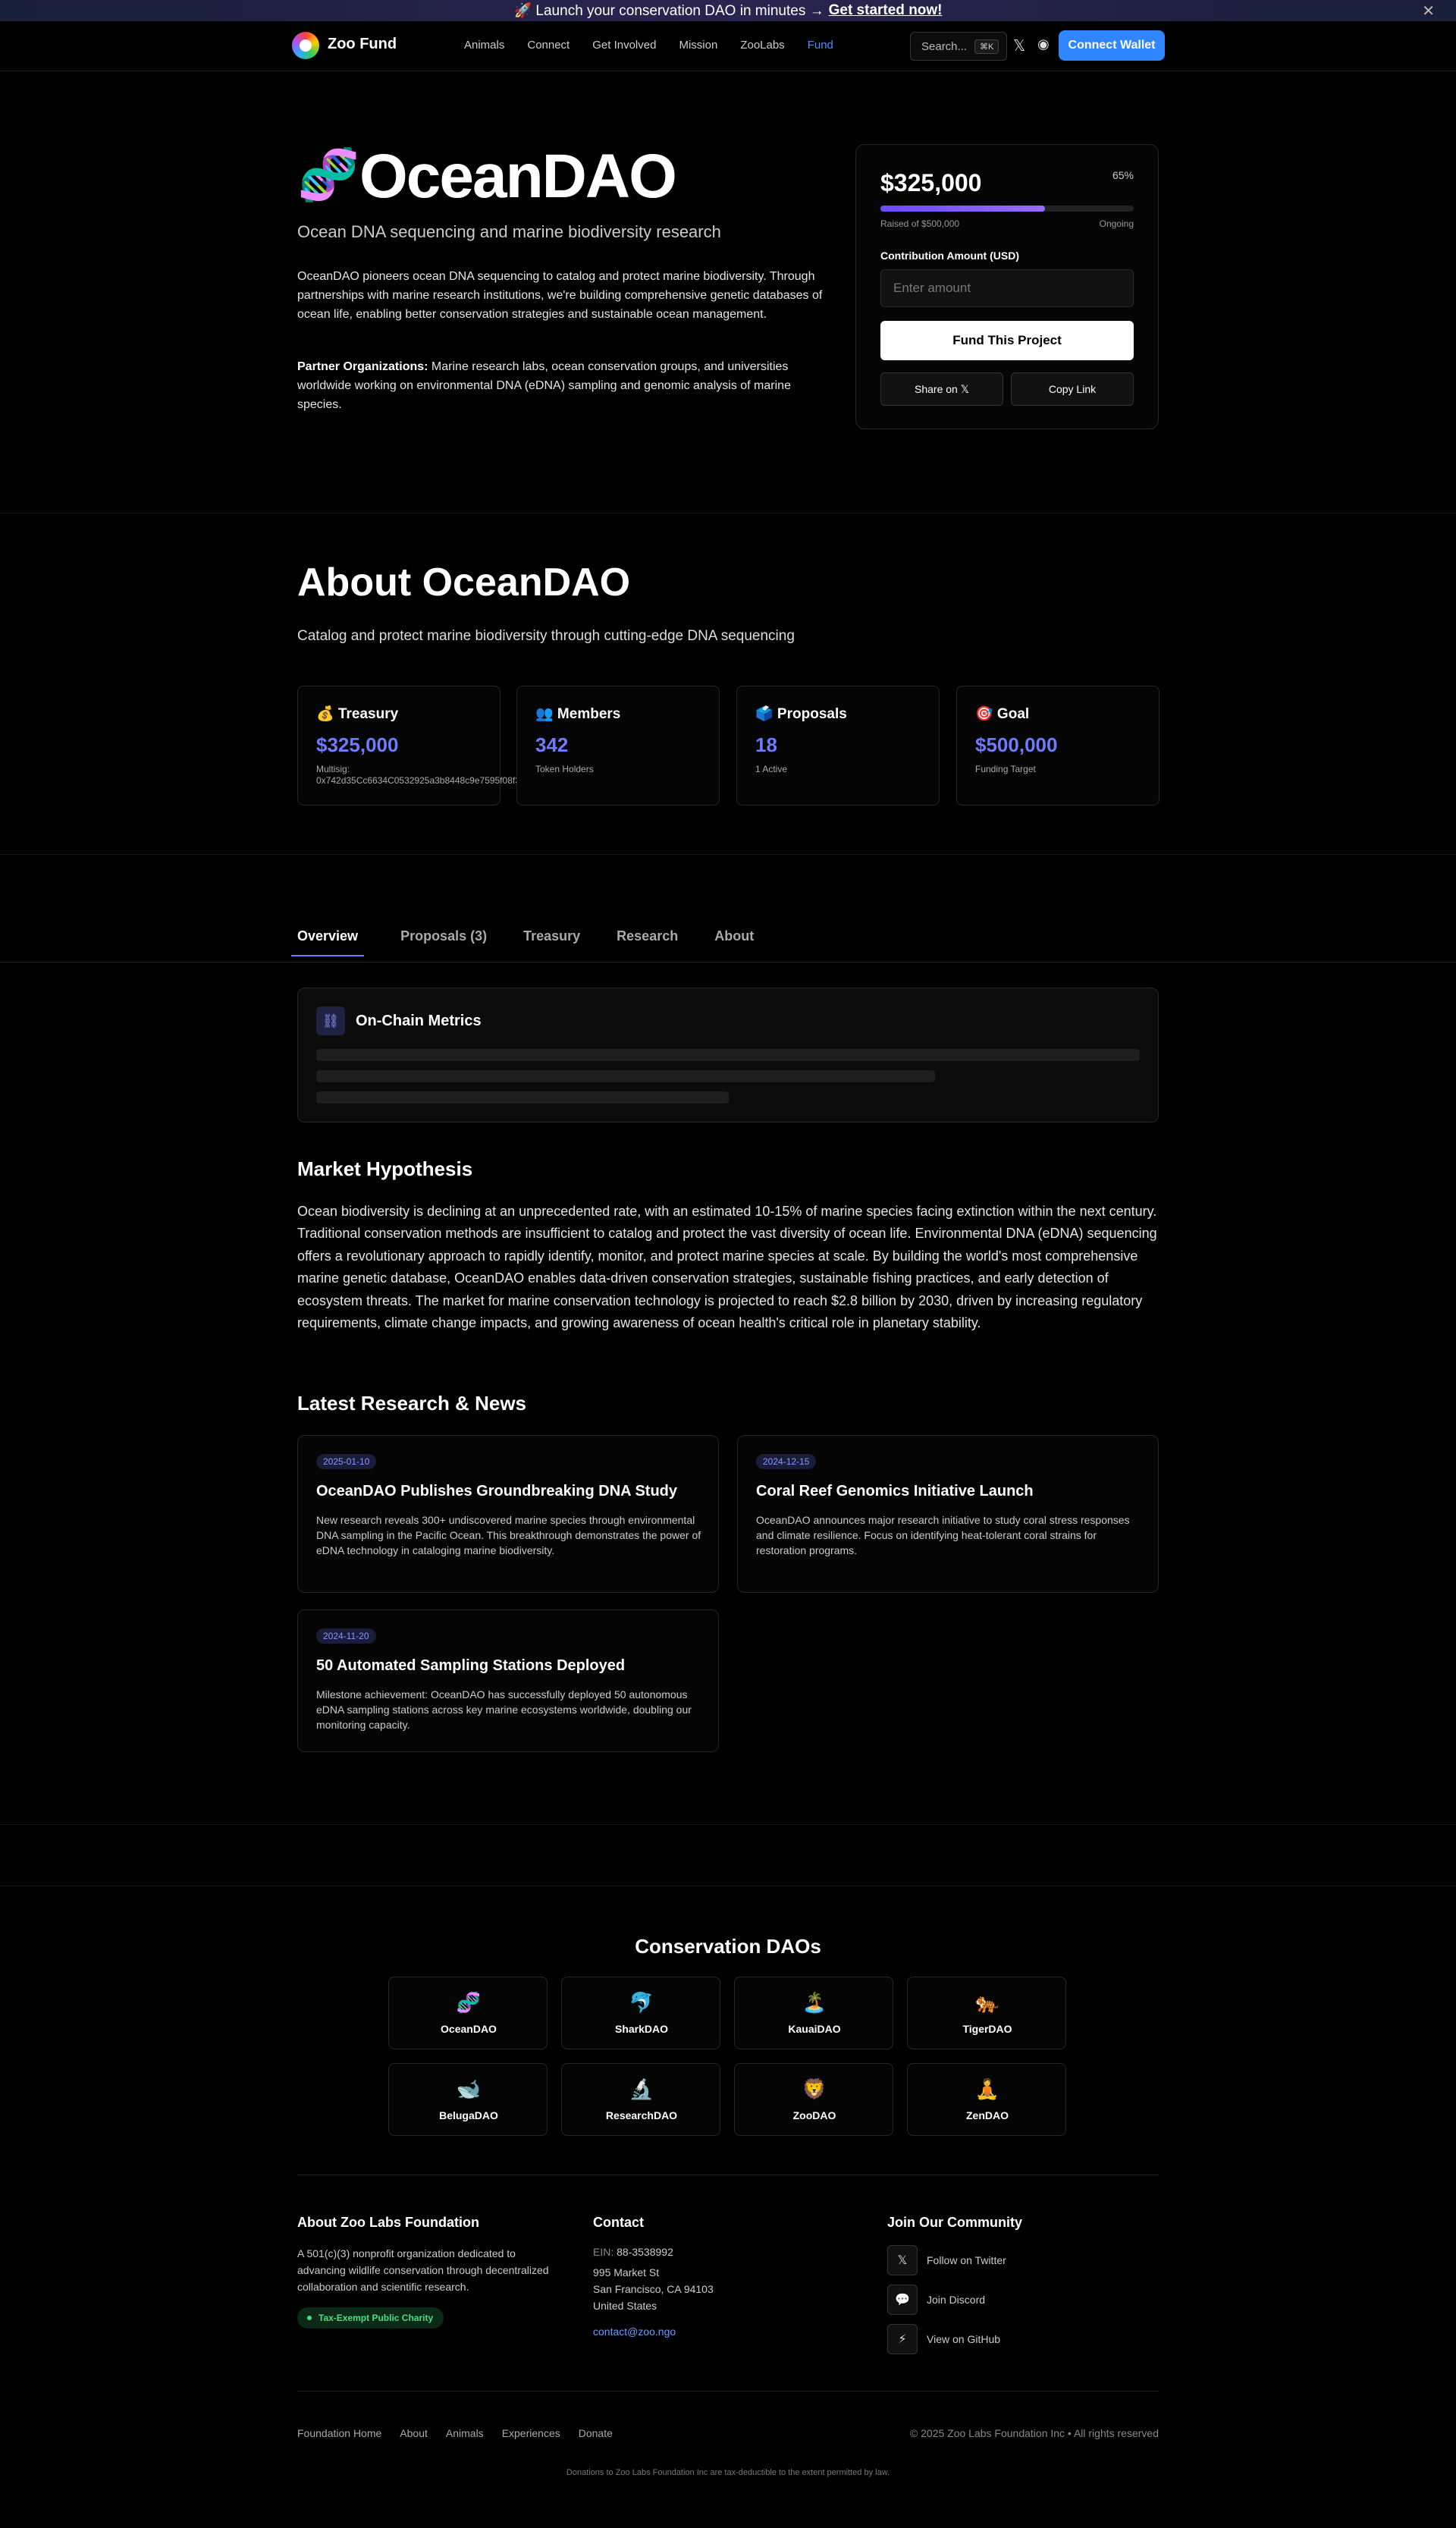 The image size is (1456, 2528). I want to click on footer-link-home: Foundation Home, so click(339, 2433).